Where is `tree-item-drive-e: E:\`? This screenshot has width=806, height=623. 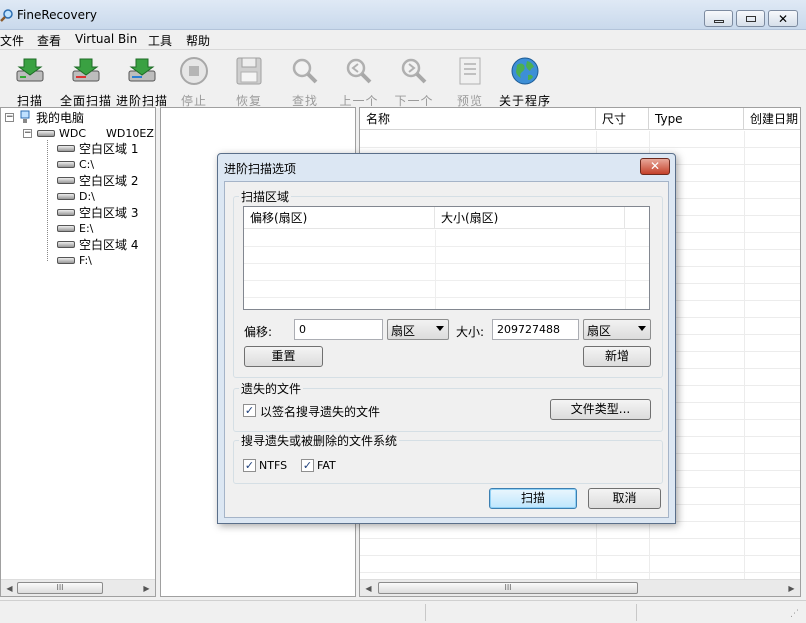 tree-item-drive-e: E:\ is located at coordinates (75, 228).